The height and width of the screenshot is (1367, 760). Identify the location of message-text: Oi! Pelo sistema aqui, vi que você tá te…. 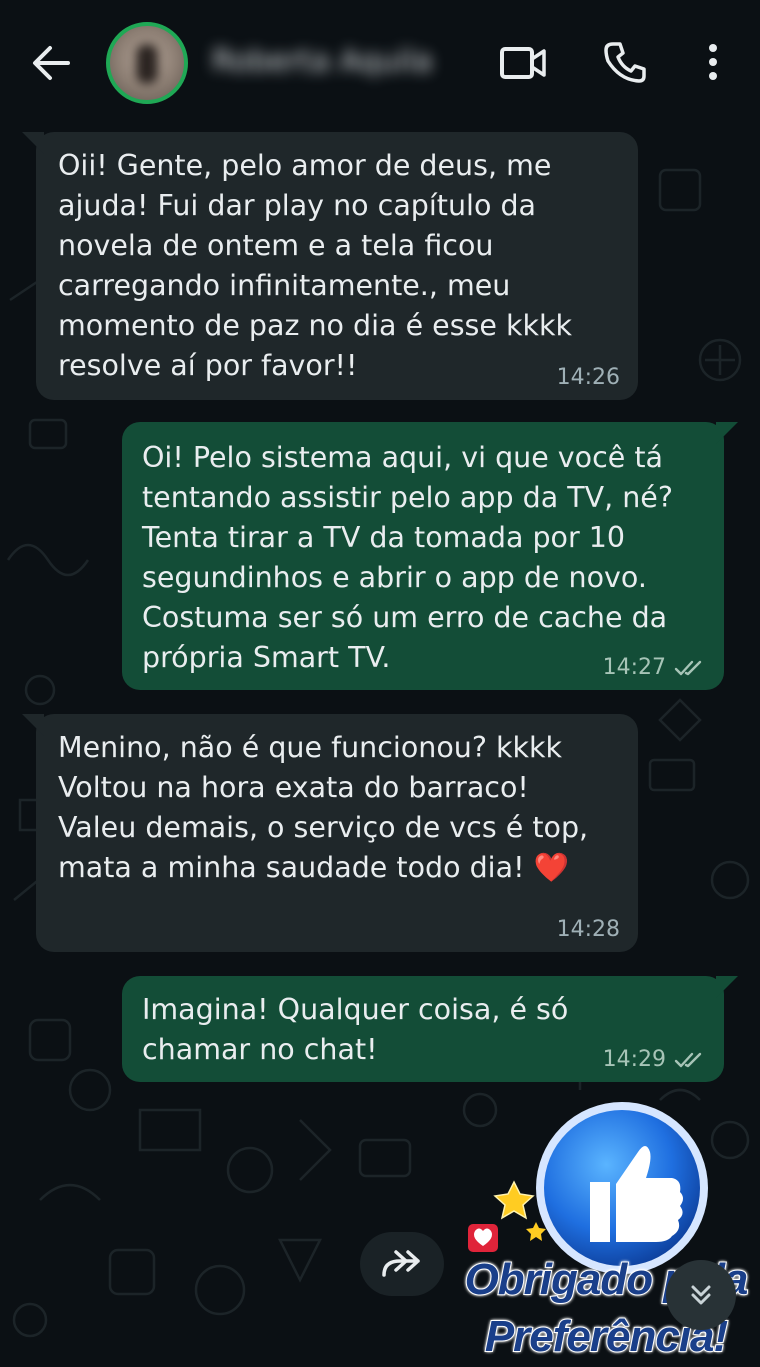
(407, 557).